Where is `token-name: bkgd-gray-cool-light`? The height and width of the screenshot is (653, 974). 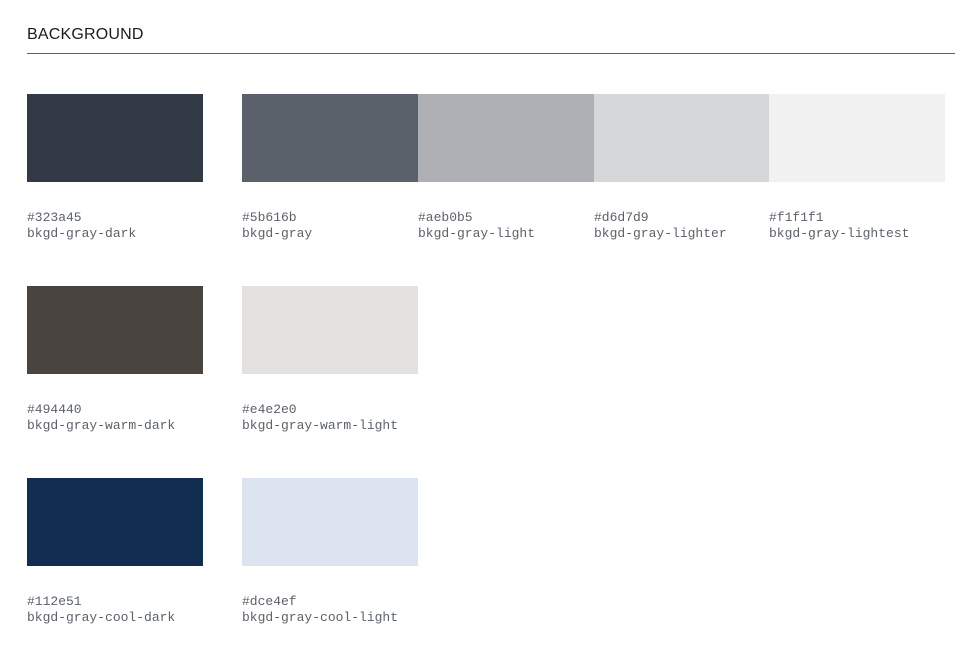
token-name: bkgd-gray-cool-light is located at coordinates (320, 617).